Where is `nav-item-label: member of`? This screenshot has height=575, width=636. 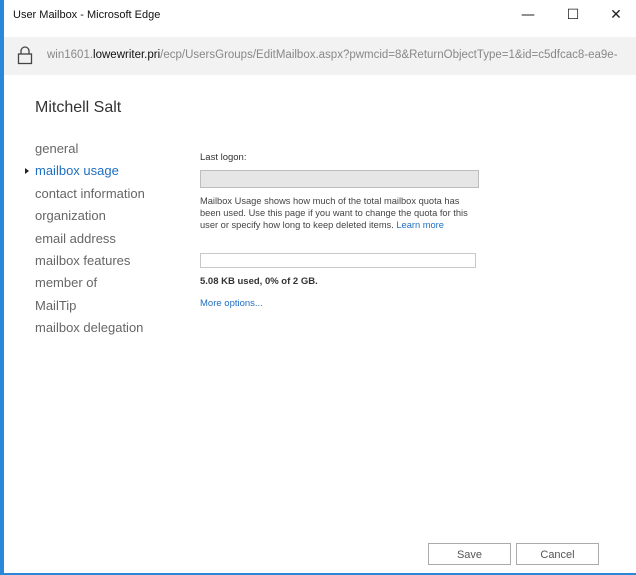
nav-item-label: member of is located at coordinates (66, 283).